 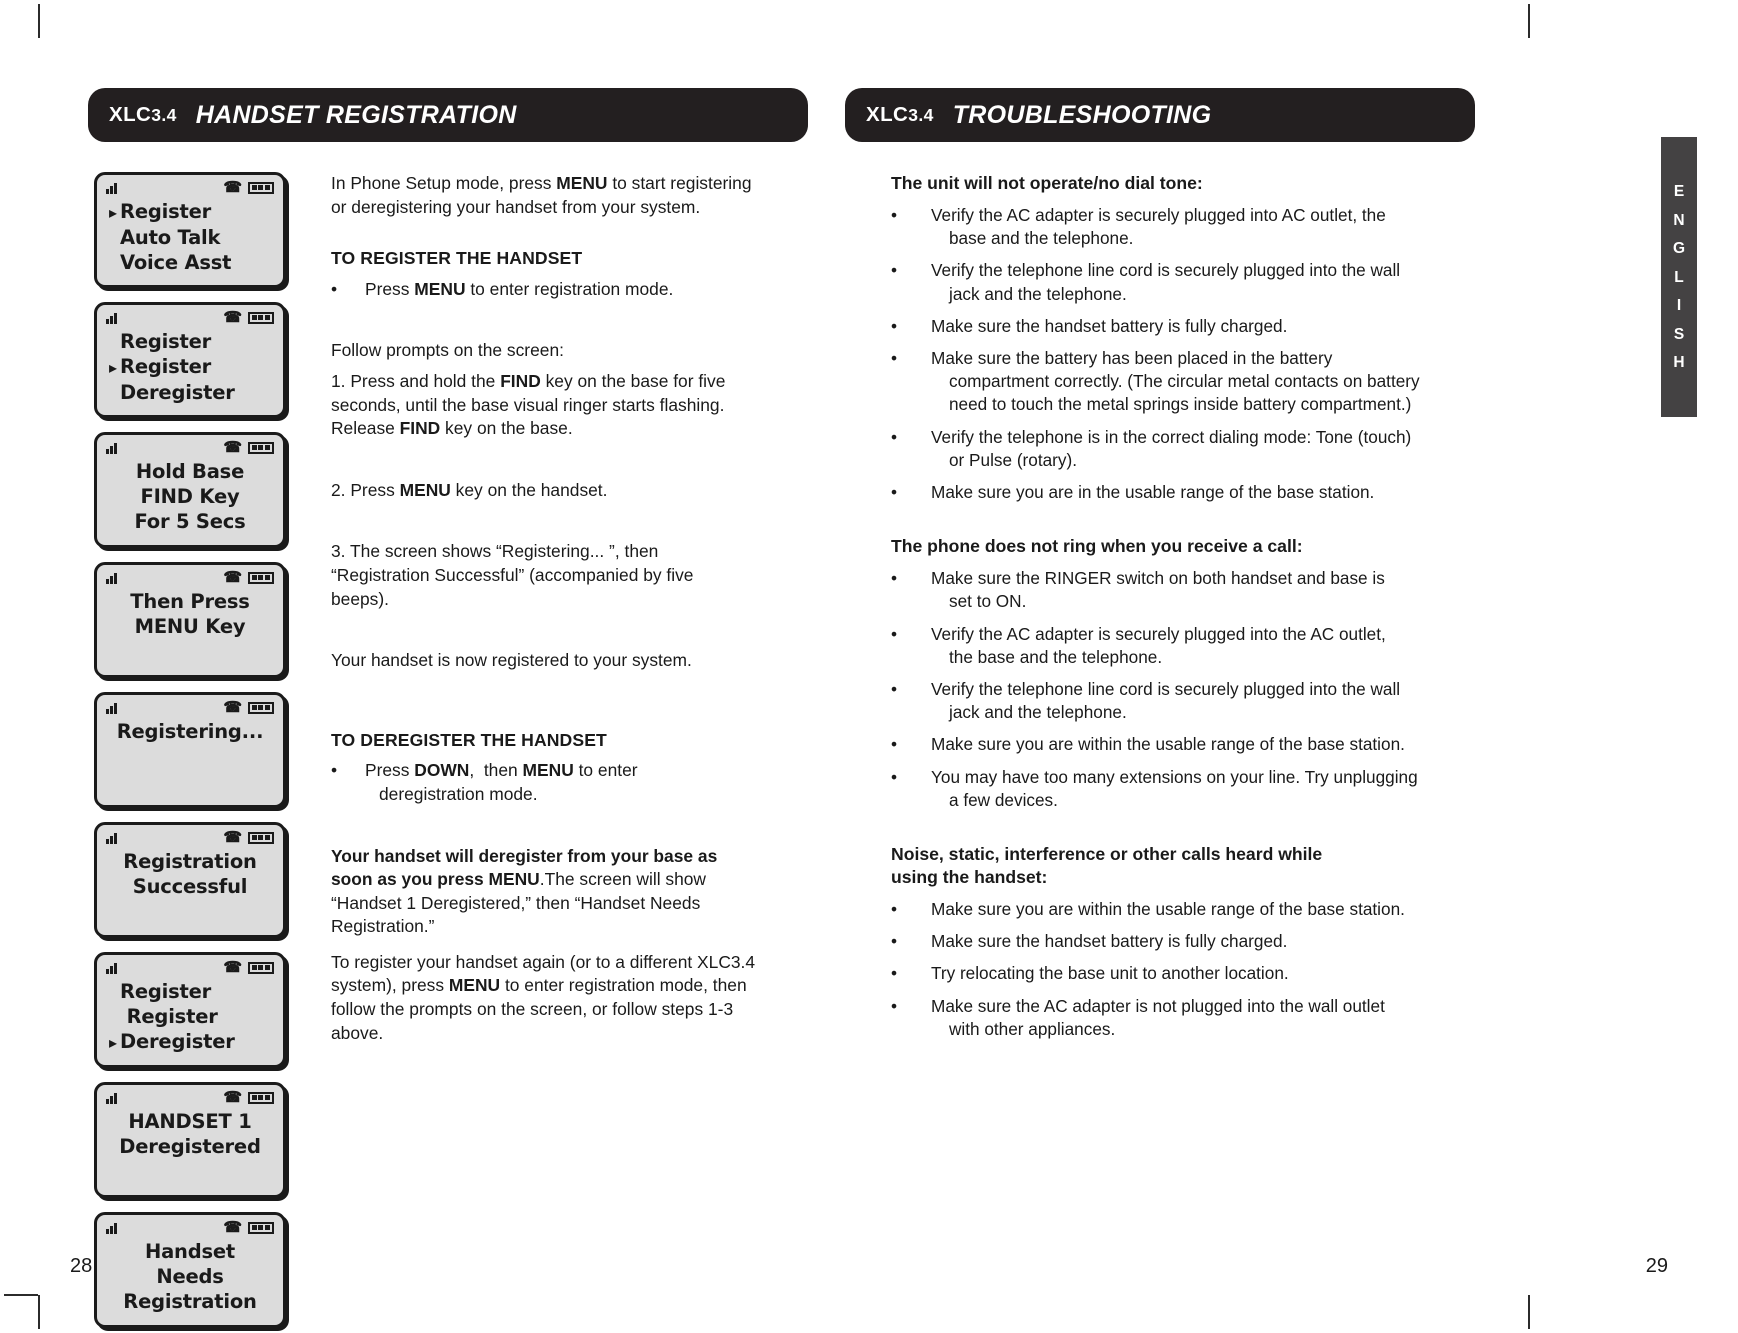 I want to click on troubleshooting-banner: XLC3.4 TROUBLESHOOTING, so click(x=1160, y=115).